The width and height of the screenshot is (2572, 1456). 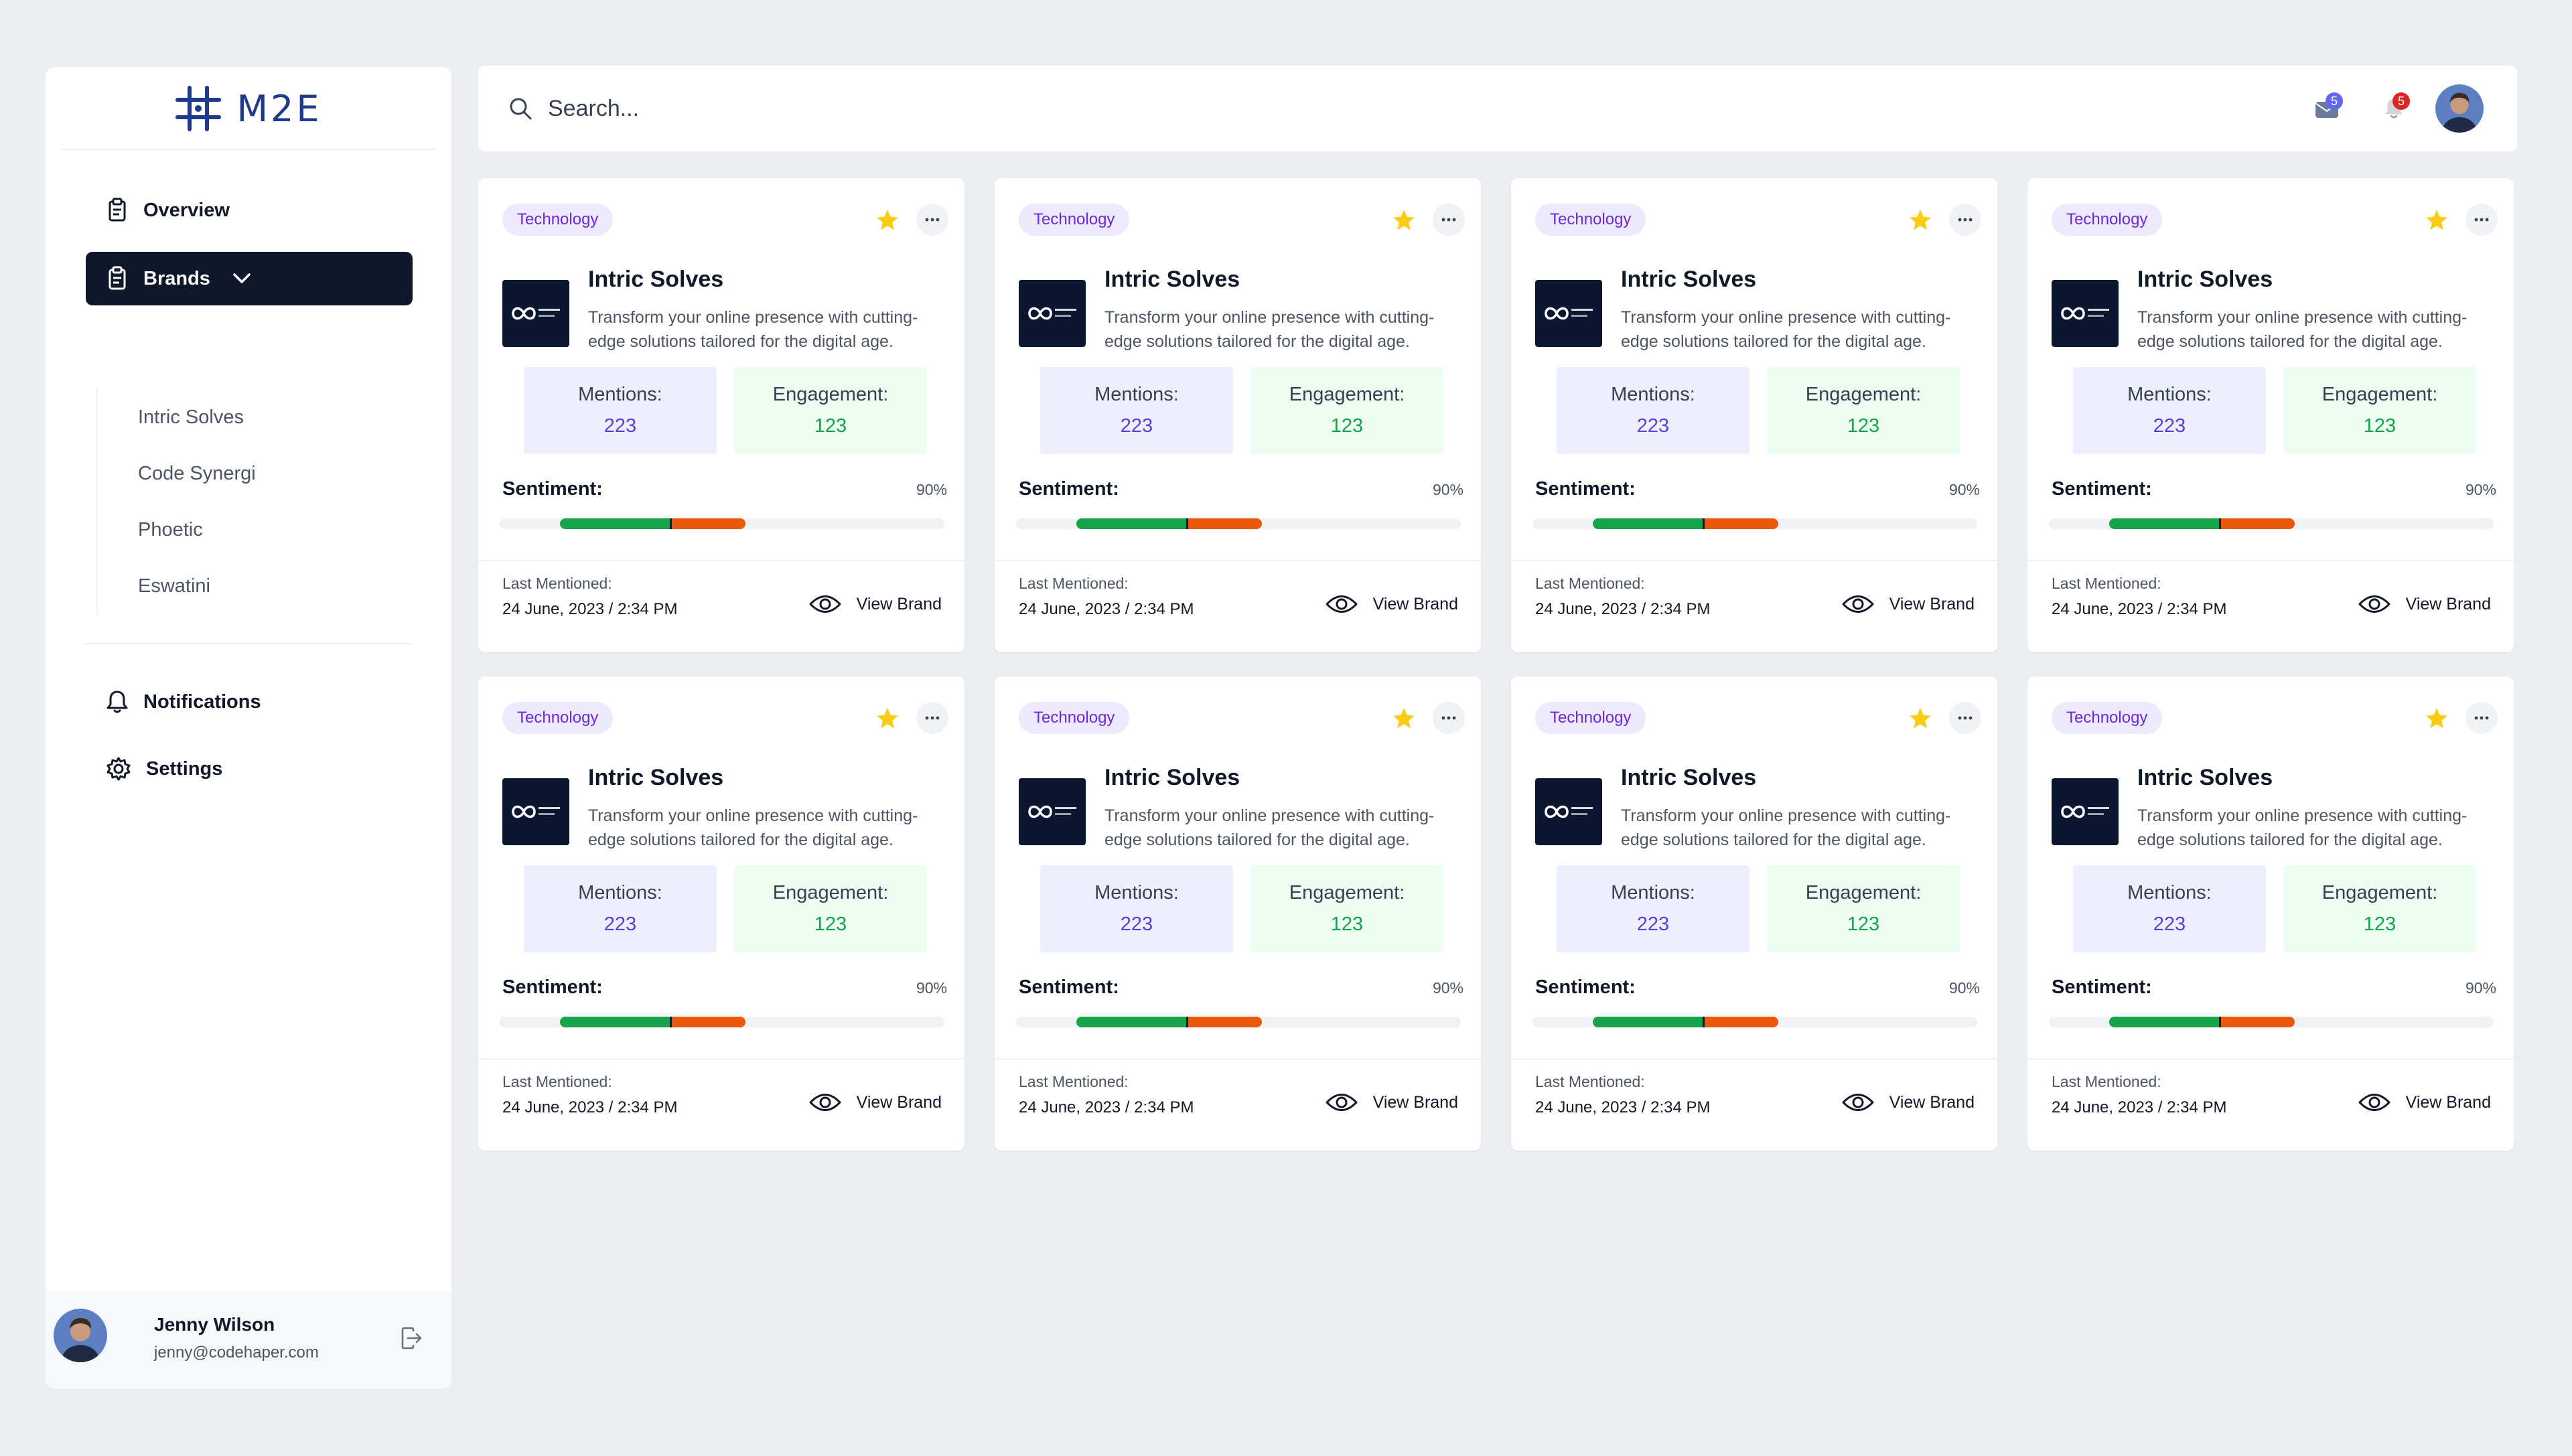 What do you see at coordinates (2327, 108) in the screenshot?
I see `messages-button: 5` at bounding box center [2327, 108].